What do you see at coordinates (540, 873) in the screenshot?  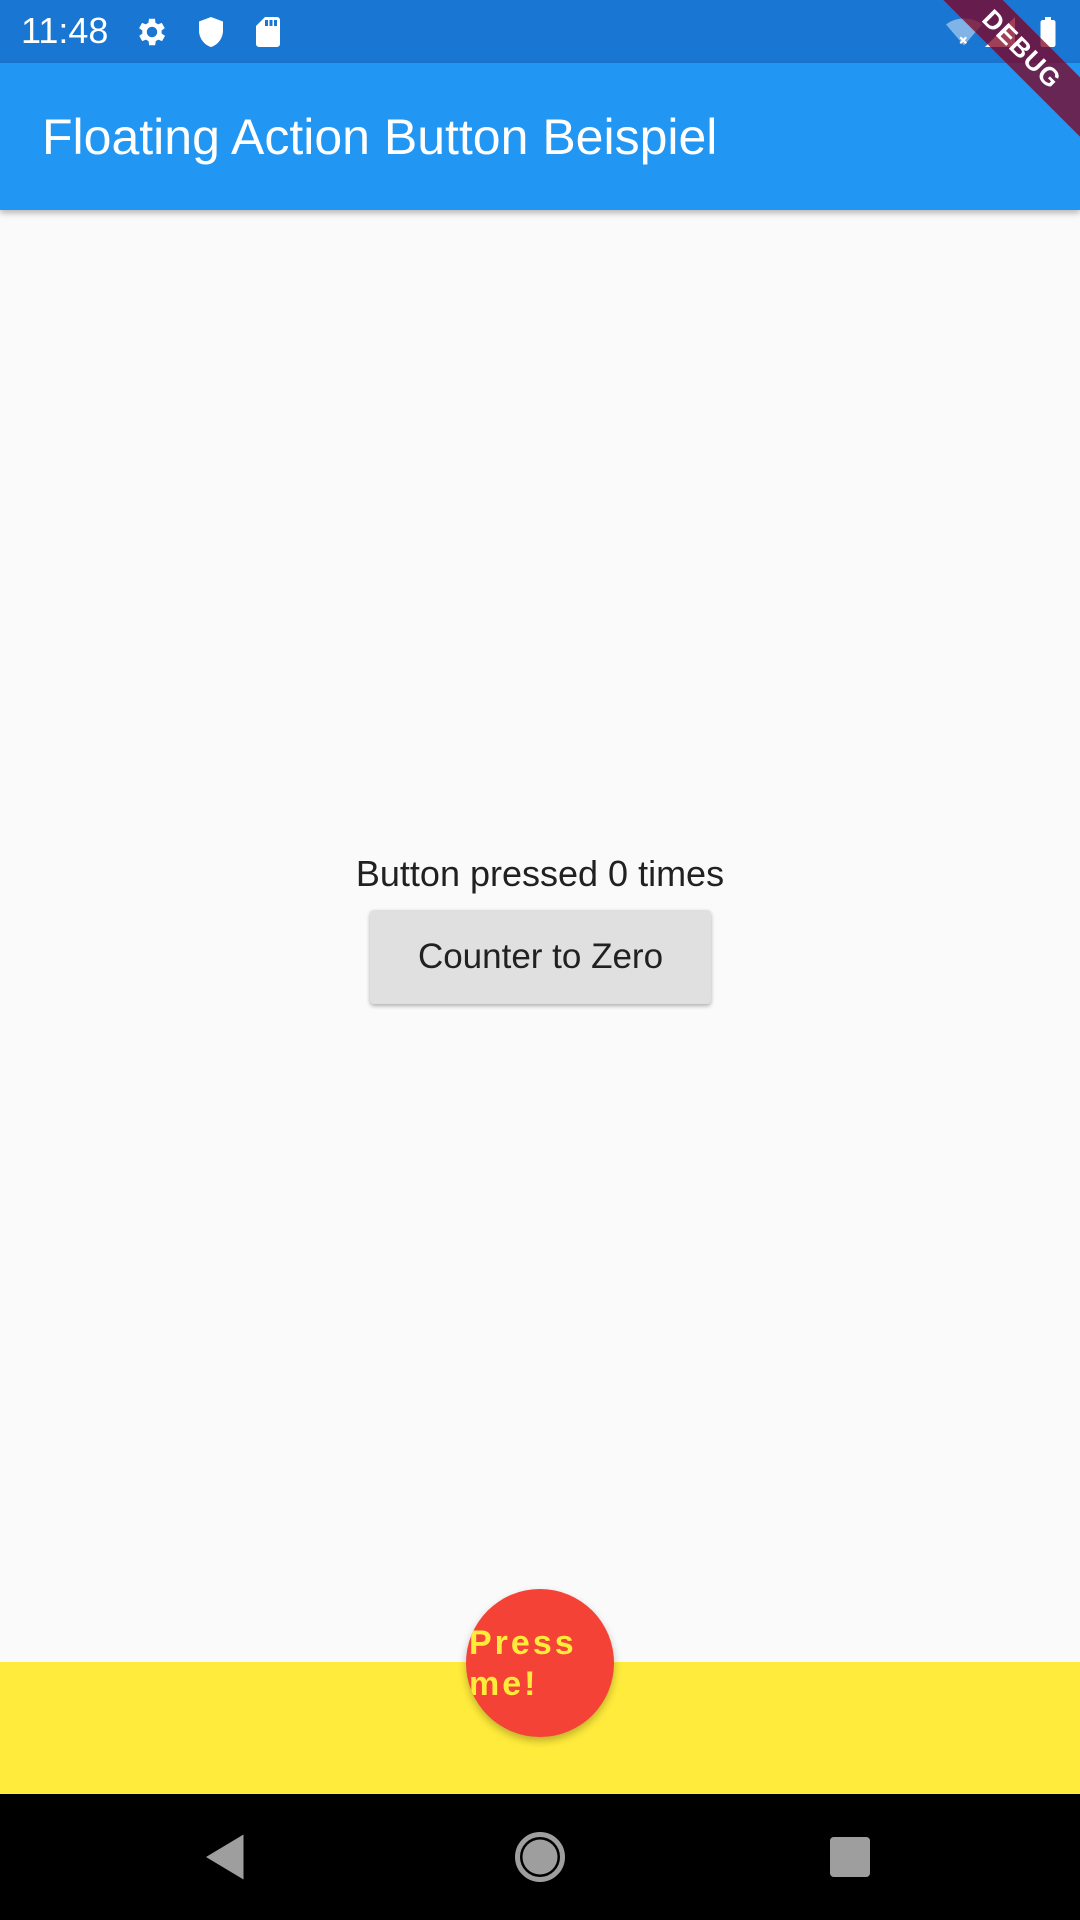 I see `counter-text: Button pressed 0 times` at bounding box center [540, 873].